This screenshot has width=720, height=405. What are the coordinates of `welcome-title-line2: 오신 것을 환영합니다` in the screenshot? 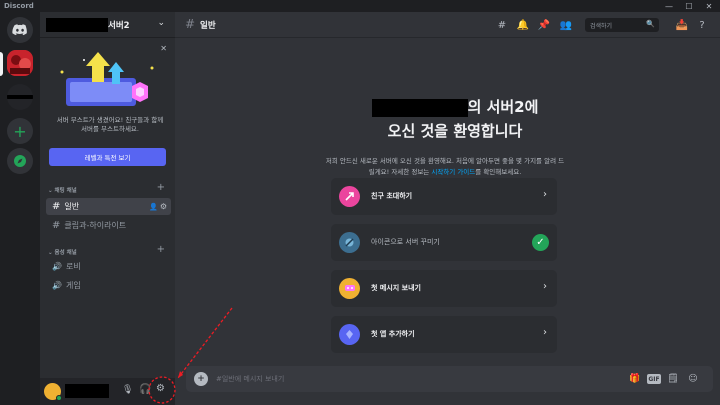 It's located at (455, 131).